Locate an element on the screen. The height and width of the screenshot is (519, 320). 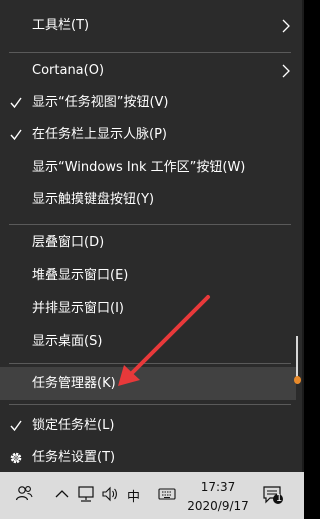
menu-item-label: 任务管理器(K) is located at coordinates (74, 383).